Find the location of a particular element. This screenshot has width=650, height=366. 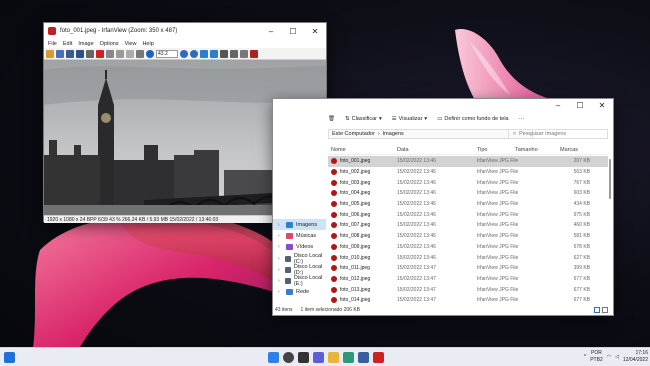

paint-icon is located at coordinates (234, 53).